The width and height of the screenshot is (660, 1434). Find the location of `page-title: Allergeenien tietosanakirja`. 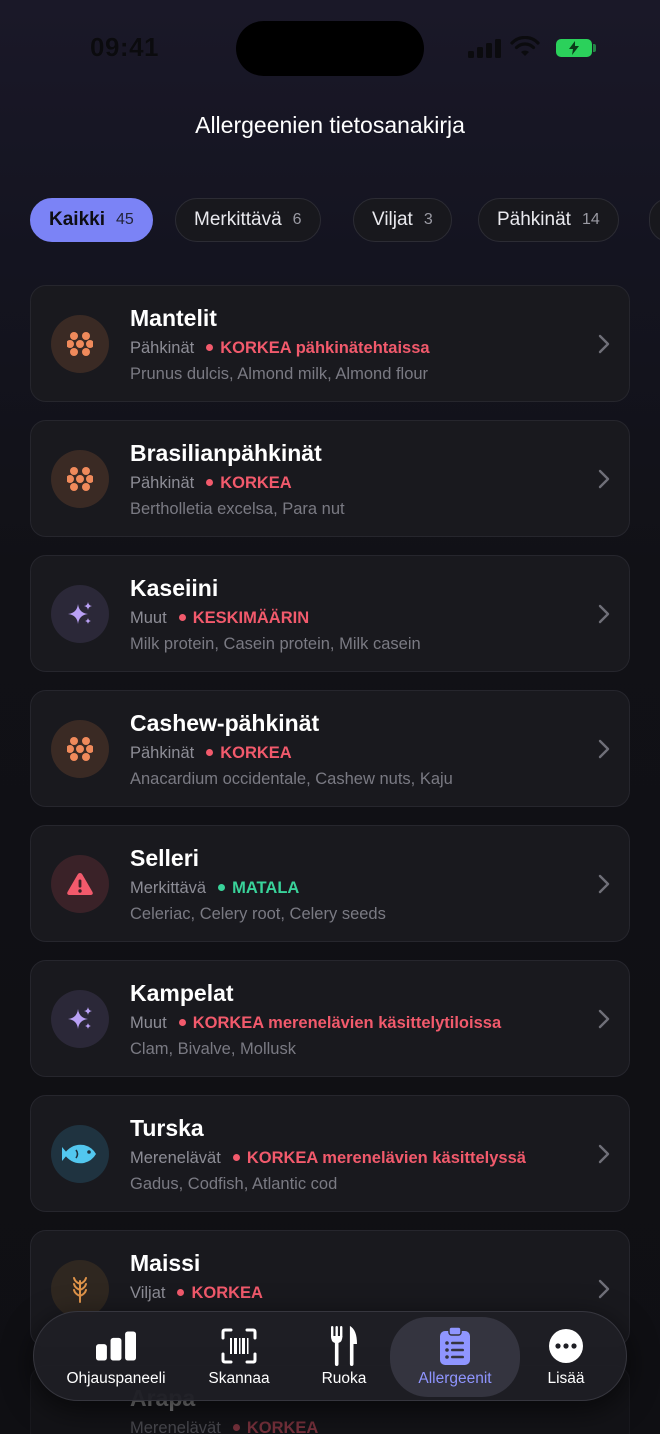

page-title: Allergeenien tietosanakirja is located at coordinates (330, 125).